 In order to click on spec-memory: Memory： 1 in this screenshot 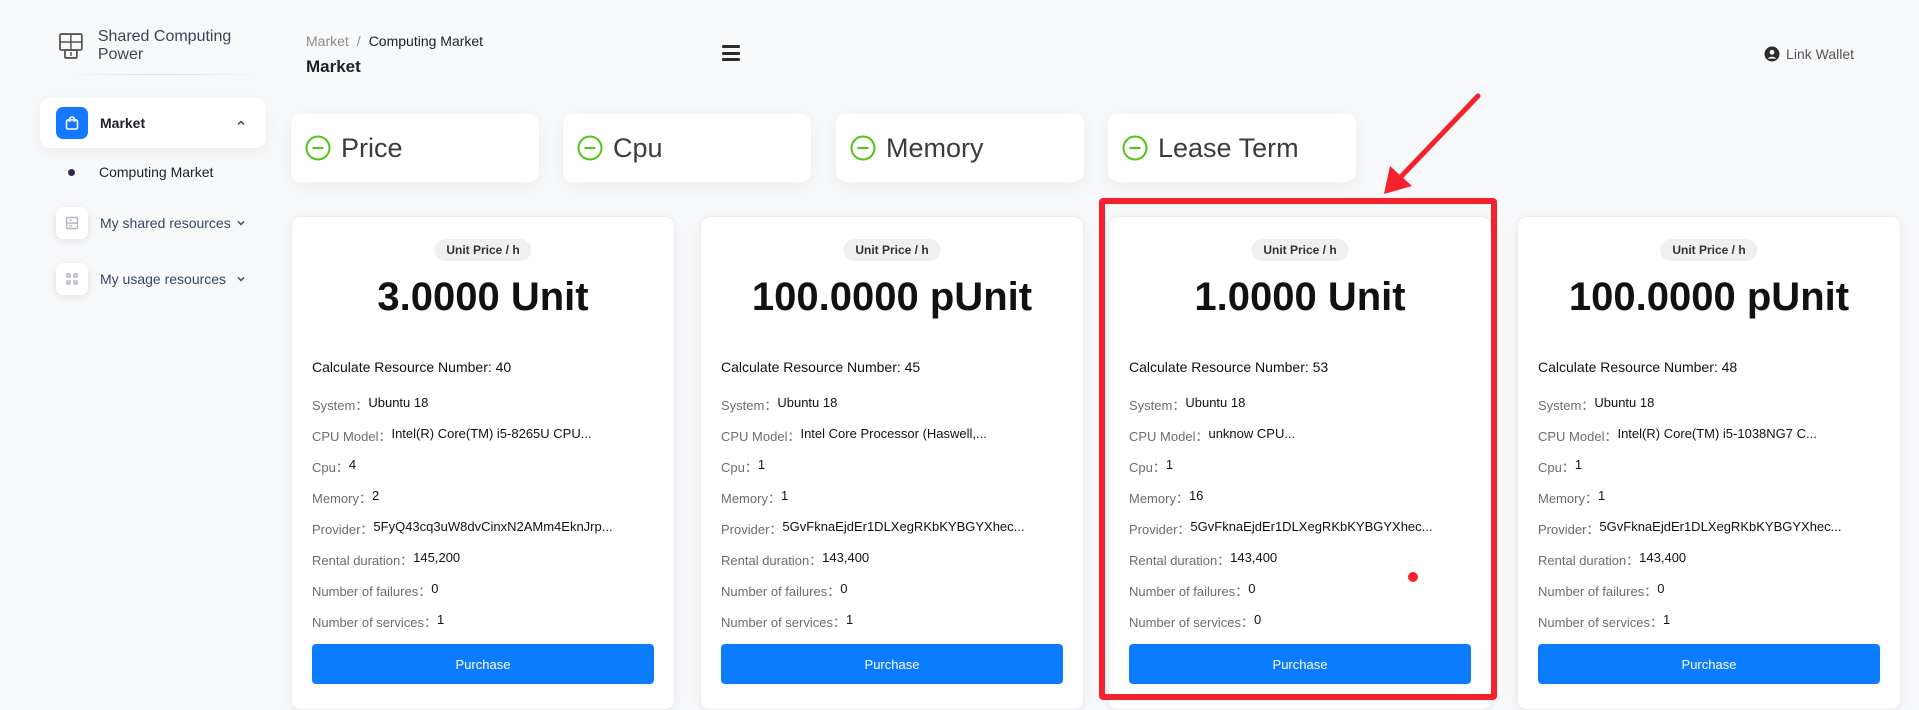, I will do `click(891, 503)`.